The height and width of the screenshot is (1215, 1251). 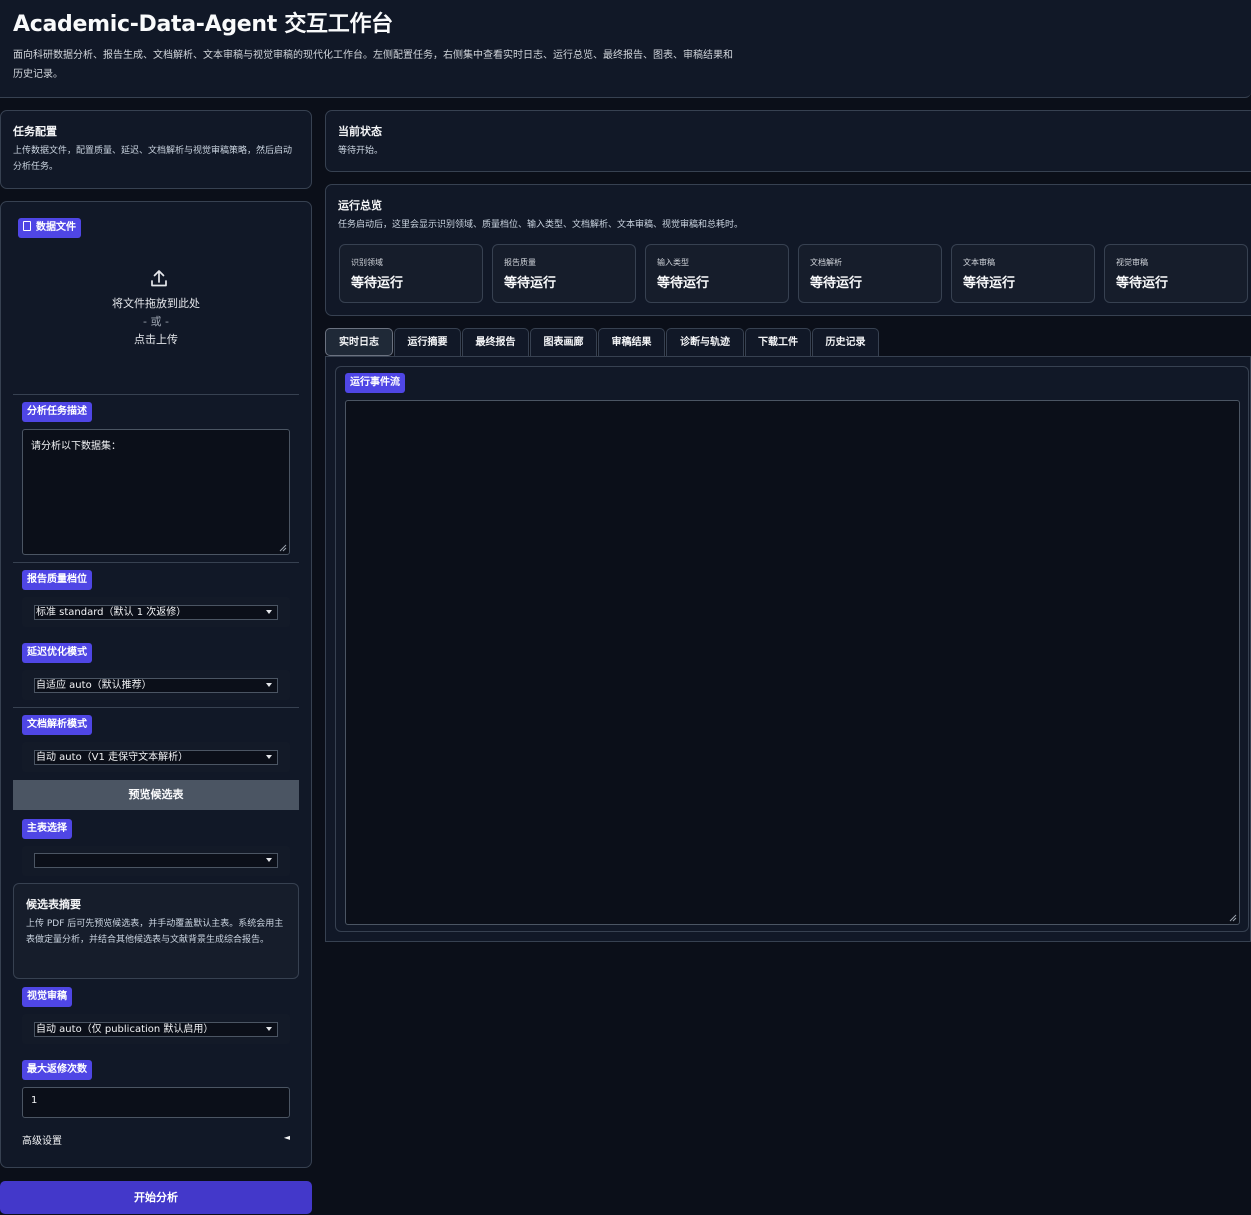 What do you see at coordinates (361, 151) in the screenshot?
I see `status-text: 等待开始。` at bounding box center [361, 151].